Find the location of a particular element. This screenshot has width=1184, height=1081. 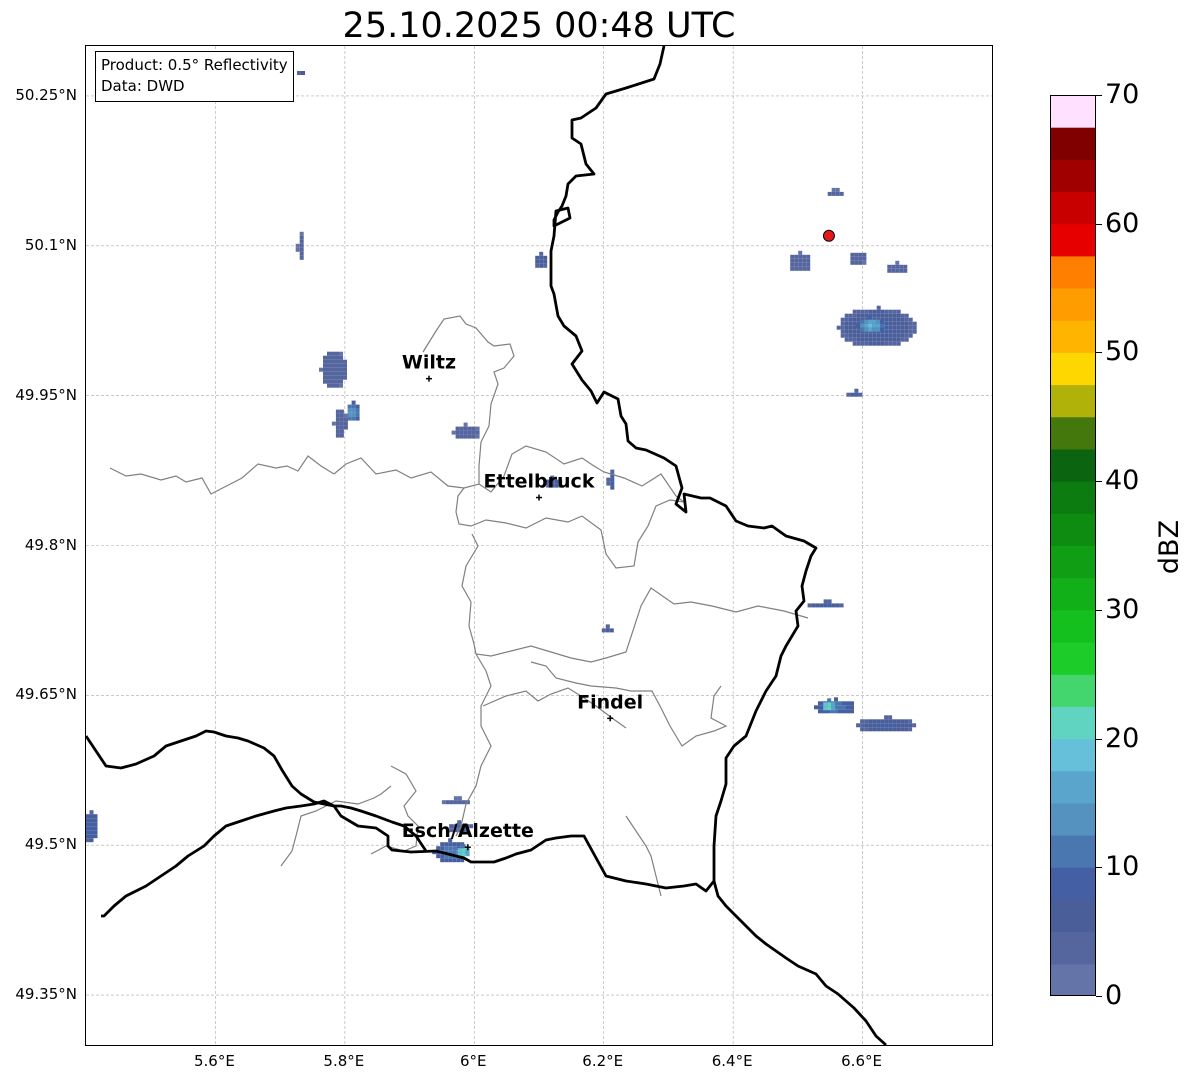

canton-border-north-upper is located at coordinates (468, 399).